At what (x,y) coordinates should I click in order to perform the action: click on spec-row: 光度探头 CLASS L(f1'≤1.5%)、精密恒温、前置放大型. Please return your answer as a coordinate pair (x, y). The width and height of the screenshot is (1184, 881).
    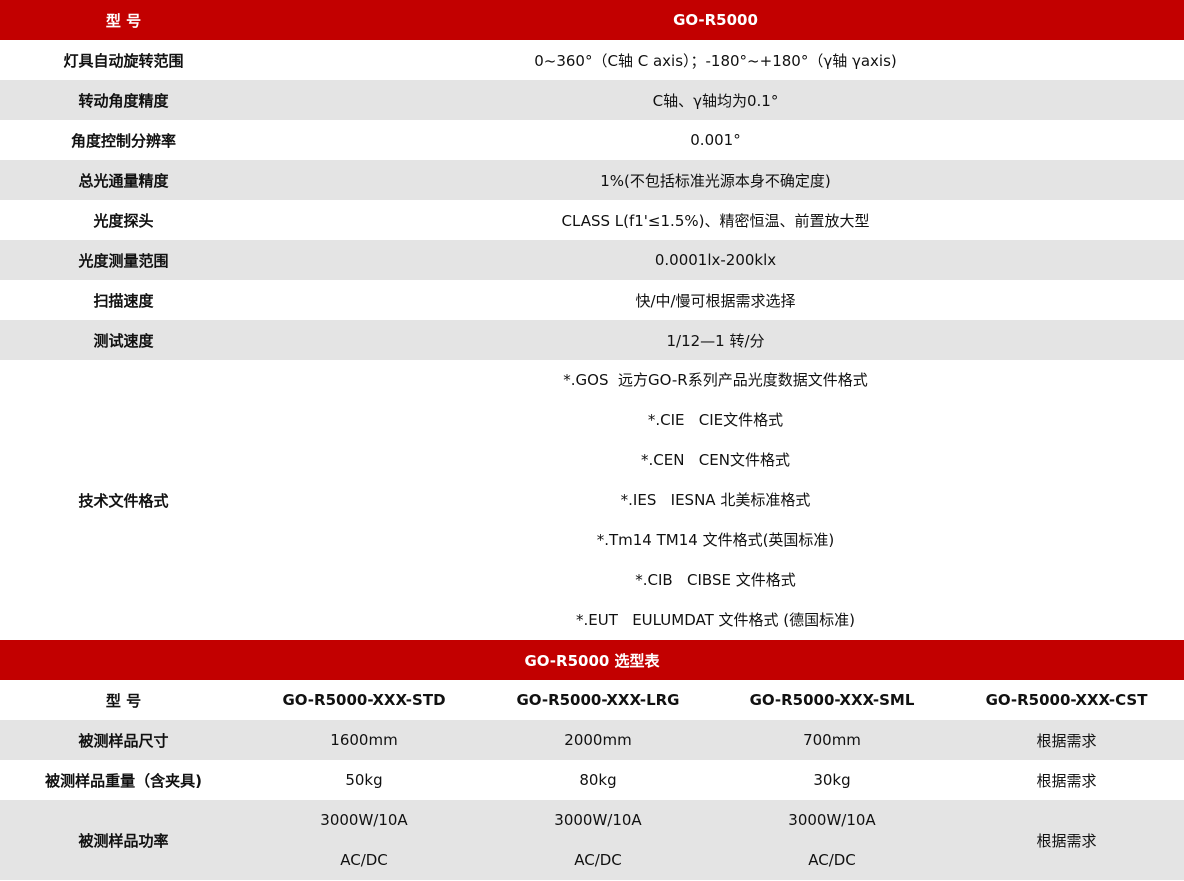
    Looking at the image, I should click on (592, 220).